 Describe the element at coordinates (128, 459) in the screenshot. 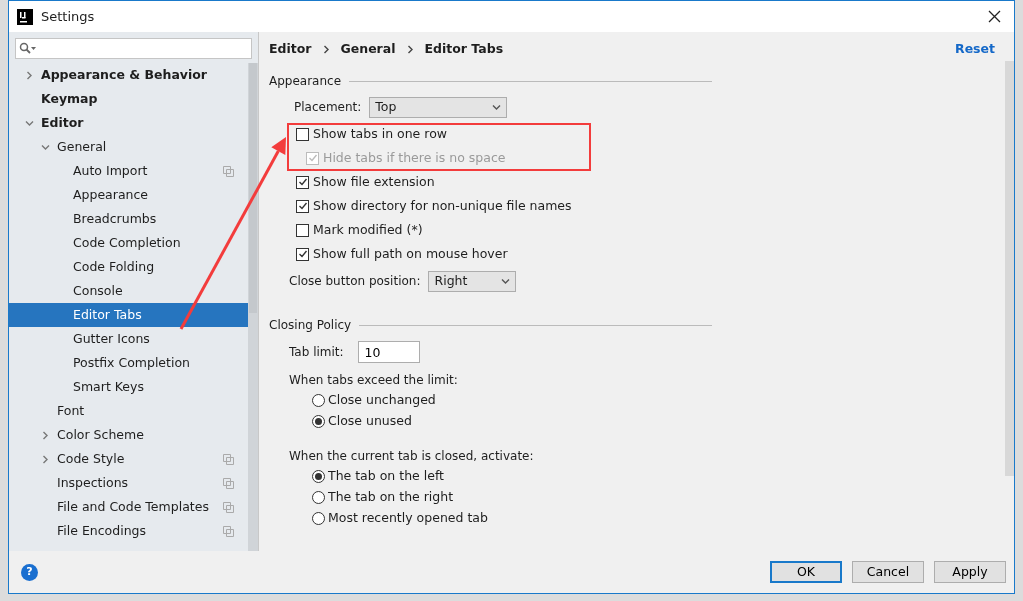

I see `tree-item: Code Style` at that location.